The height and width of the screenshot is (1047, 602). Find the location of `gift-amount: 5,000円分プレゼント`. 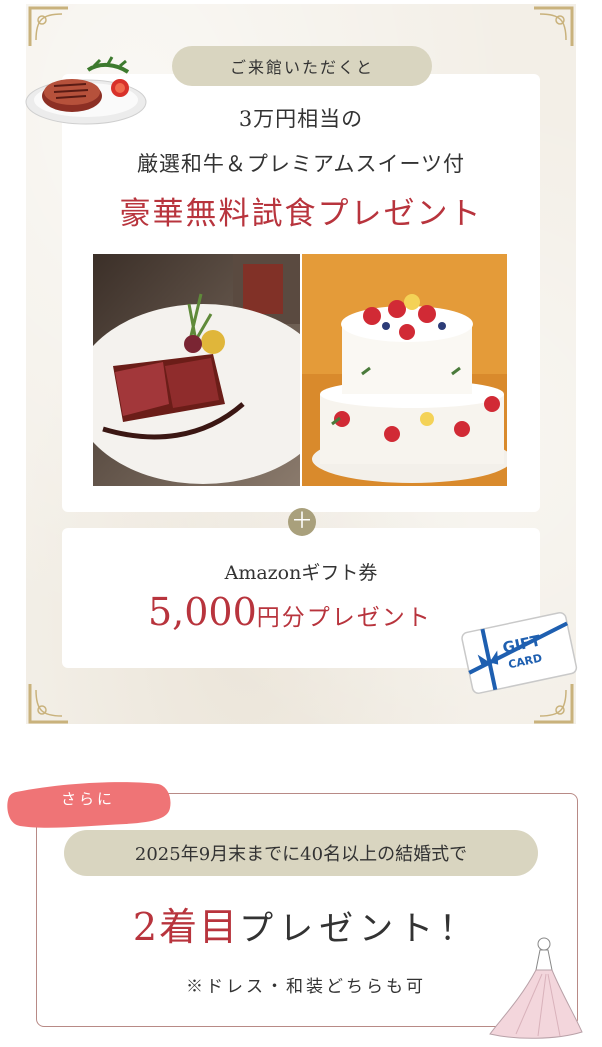

gift-amount: 5,000円分プレゼント is located at coordinates (290, 612).